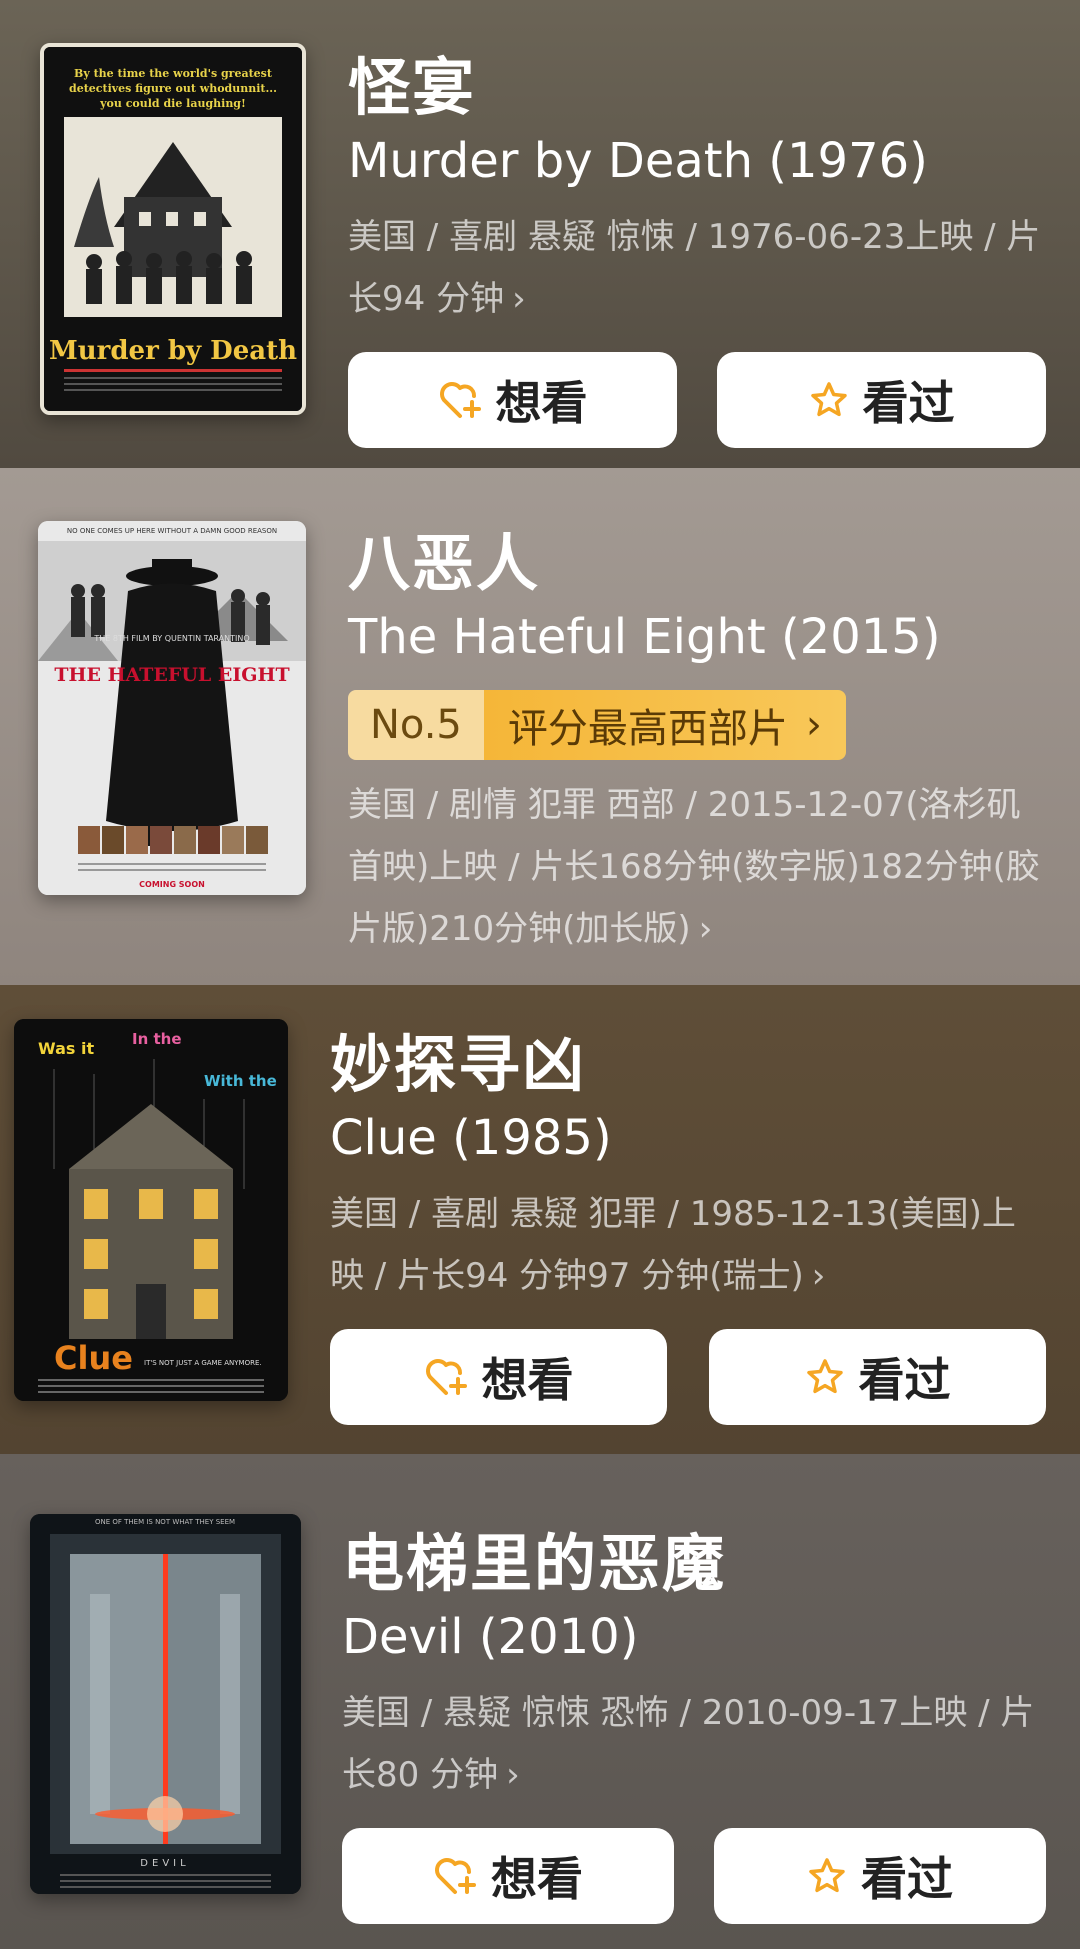 Image resolution: width=1080 pixels, height=1949 pixels. Describe the element at coordinates (173, 351) in the screenshot. I see `poster-title: Murder by Death` at that location.